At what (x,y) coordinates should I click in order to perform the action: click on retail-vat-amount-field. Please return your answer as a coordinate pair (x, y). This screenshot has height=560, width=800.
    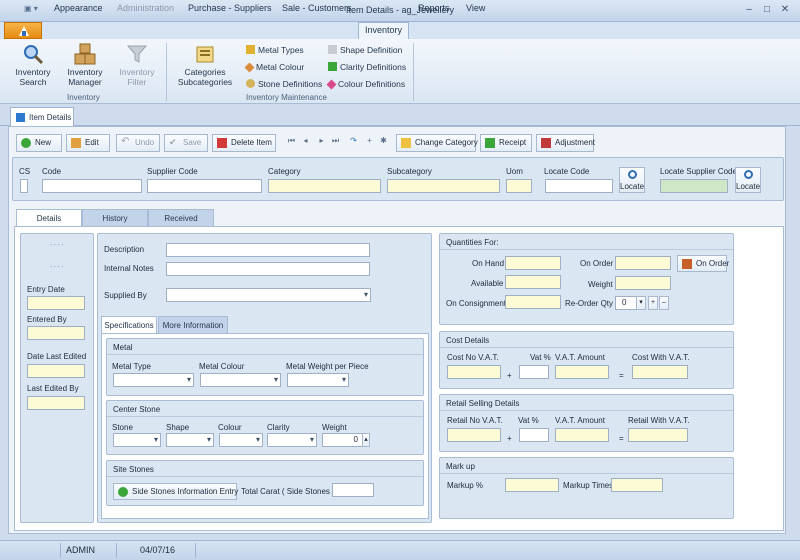
    Looking at the image, I should click on (582, 435).